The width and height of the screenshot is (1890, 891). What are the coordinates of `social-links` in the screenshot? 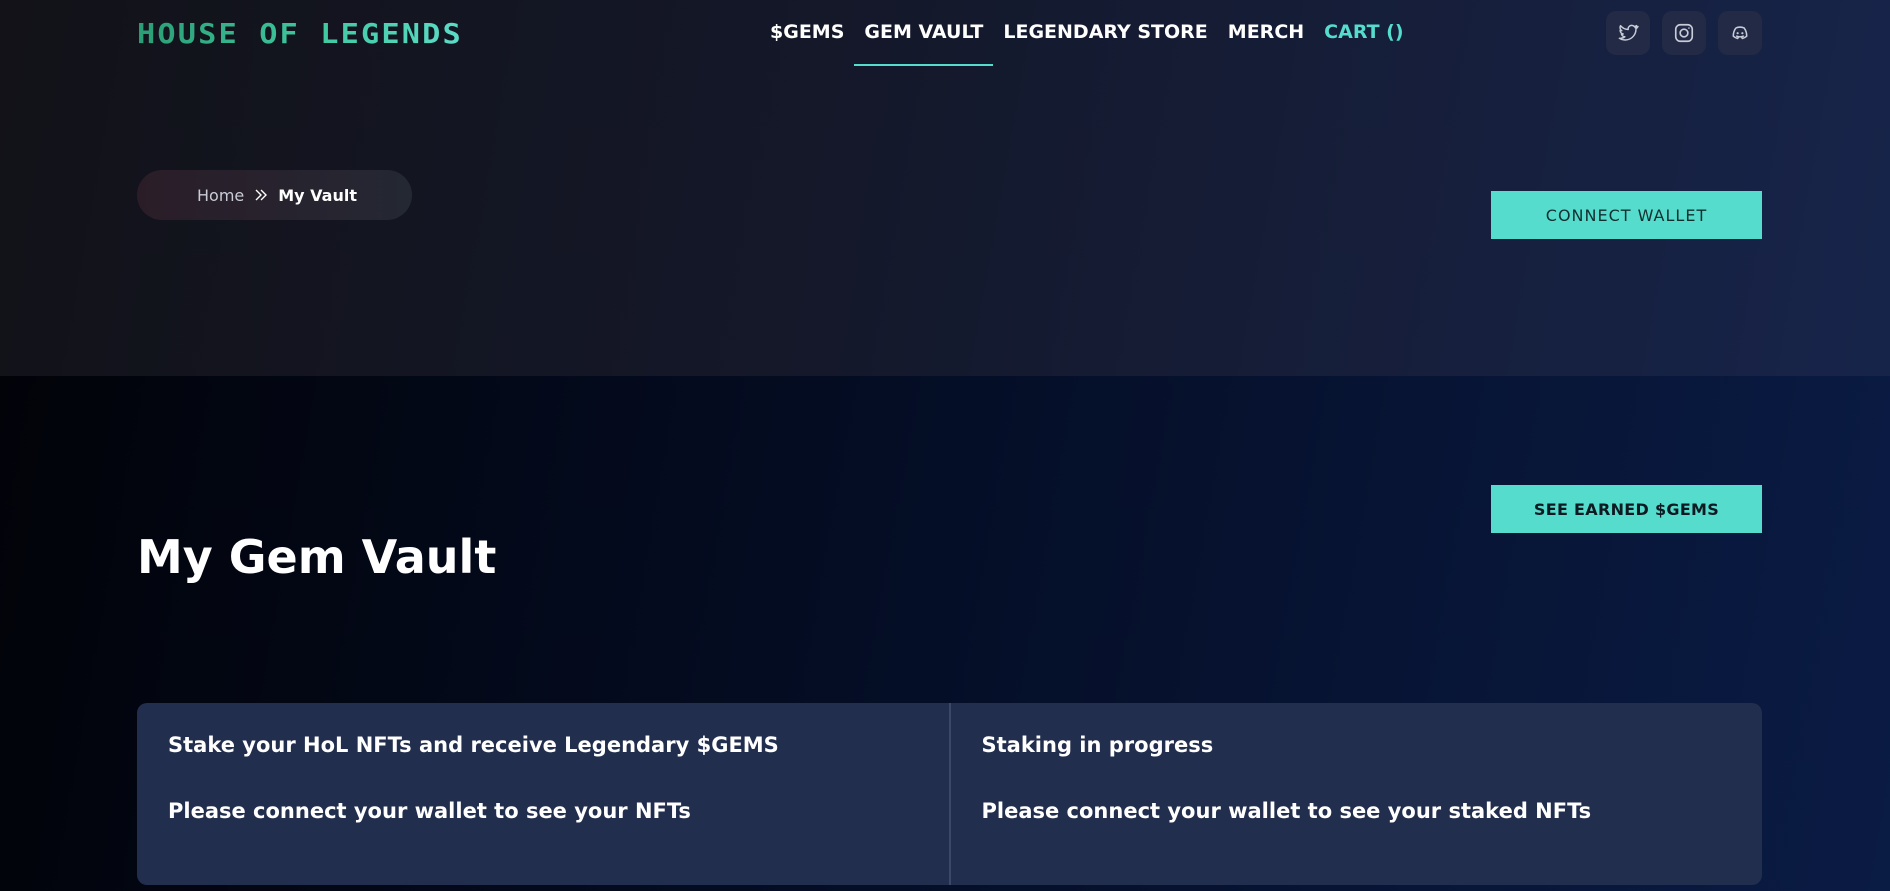 It's located at (1684, 33).